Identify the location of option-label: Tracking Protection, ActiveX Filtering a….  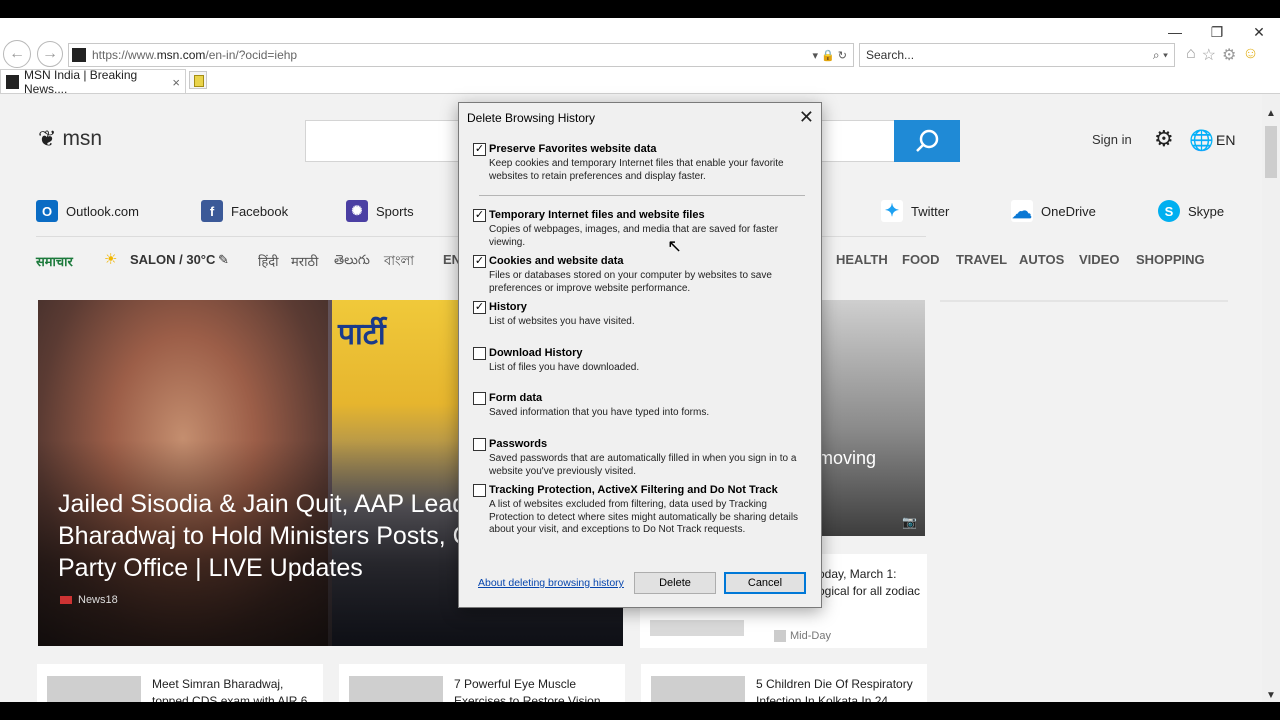
(633, 490).